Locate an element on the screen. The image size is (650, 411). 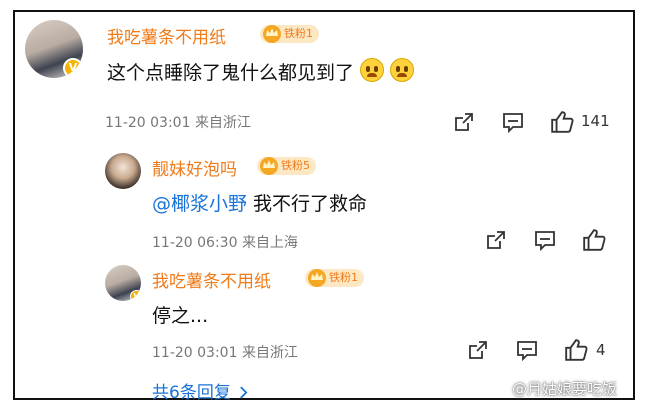
avatar is located at coordinates (123, 171).